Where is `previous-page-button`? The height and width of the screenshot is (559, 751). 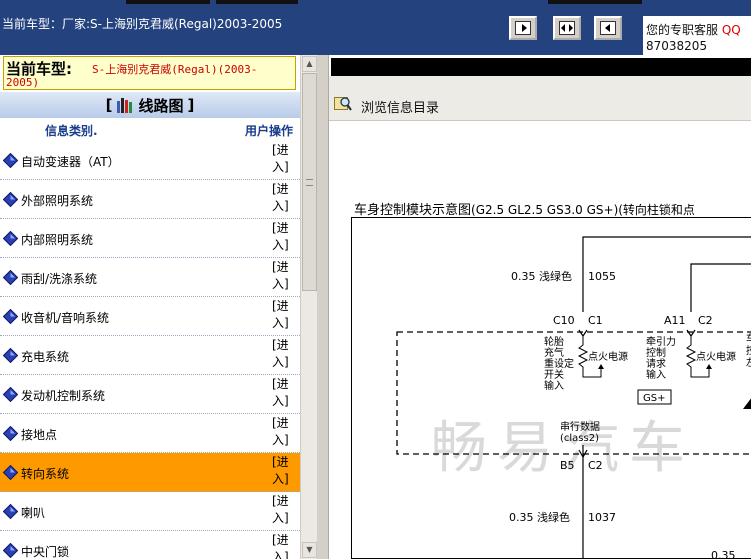
previous-page-button is located at coordinates (523, 28).